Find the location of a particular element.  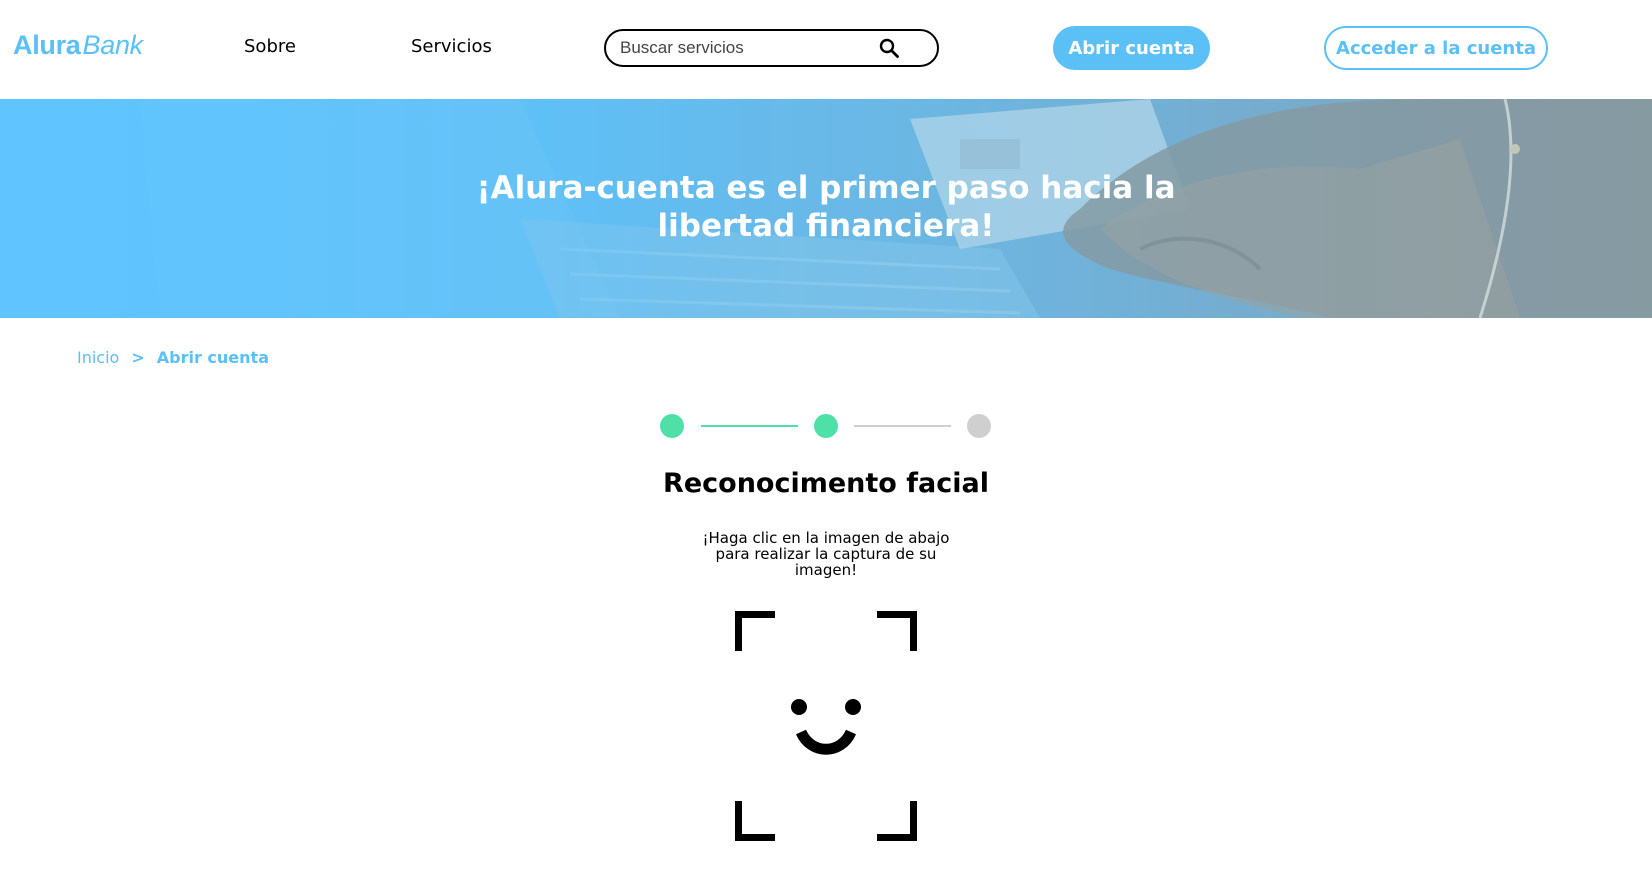

face-capture-button is located at coordinates (826, 726).